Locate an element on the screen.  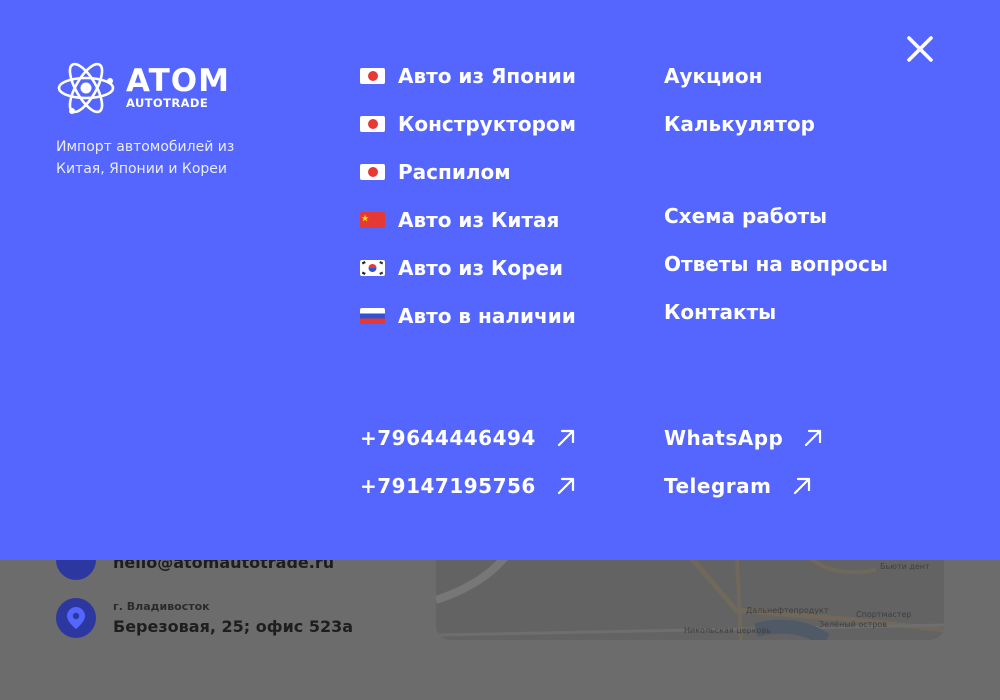
nav-item-calculator: Калькулятор is located at coordinates (776, 124).